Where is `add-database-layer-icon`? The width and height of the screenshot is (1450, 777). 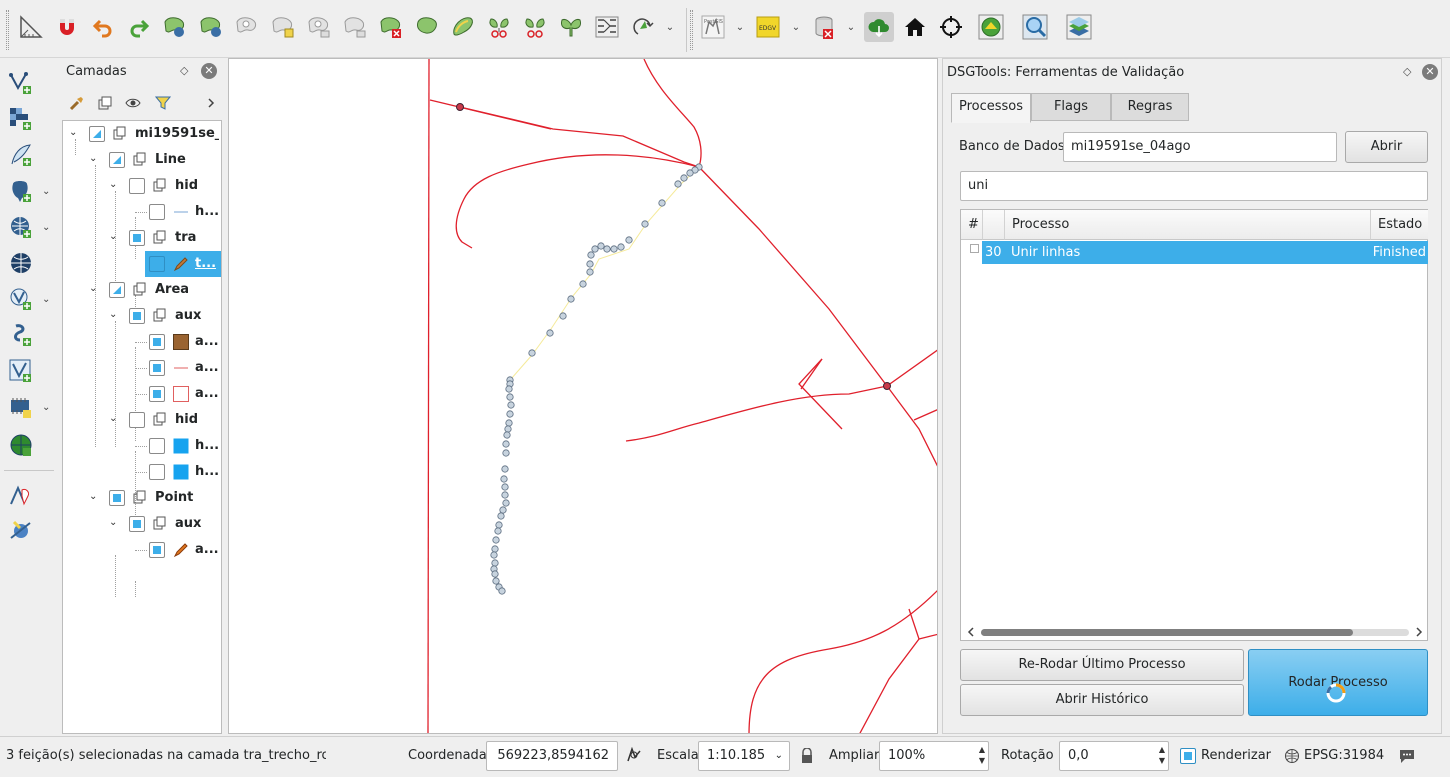 add-database-layer-icon is located at coordinates (21, 407).